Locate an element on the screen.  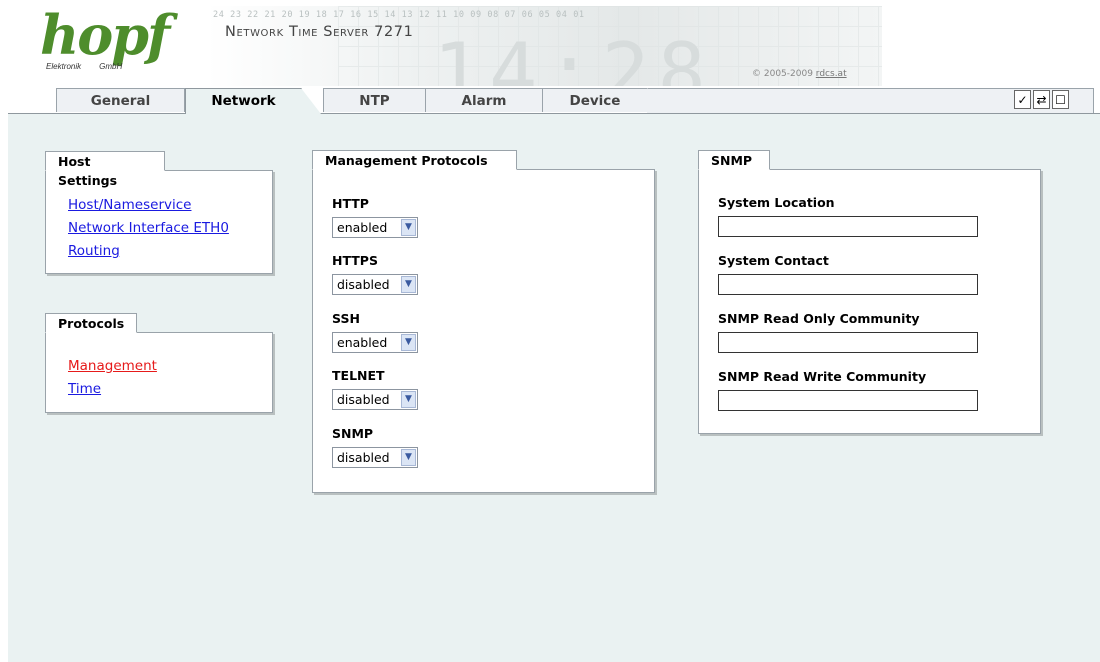
link-host-nameservice: Host/Nameservice is located at coordinates (129, 205).